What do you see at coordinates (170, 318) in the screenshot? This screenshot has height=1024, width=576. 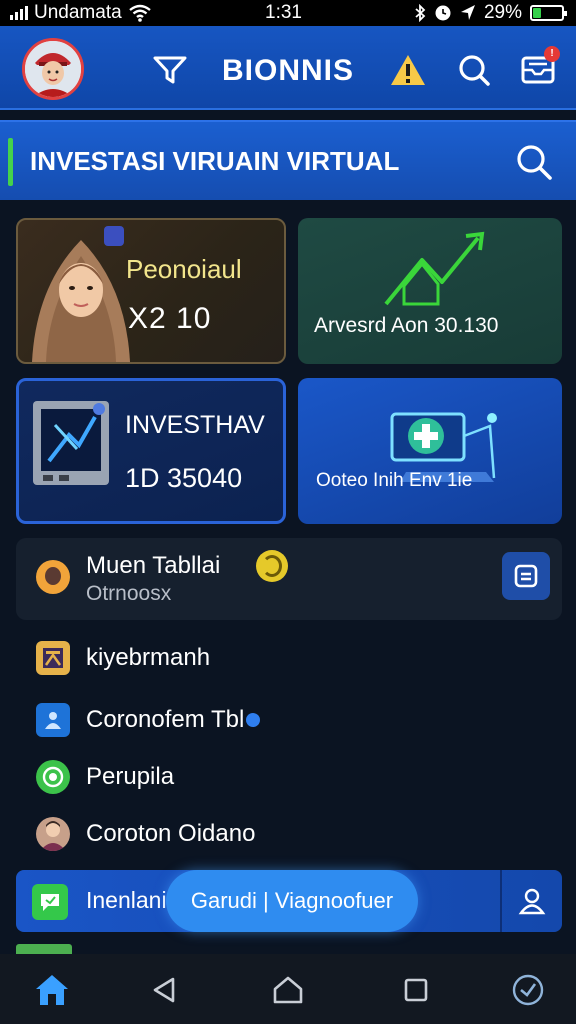 I see `profile-card-value: X2 10` at bounding box center [170, 318].